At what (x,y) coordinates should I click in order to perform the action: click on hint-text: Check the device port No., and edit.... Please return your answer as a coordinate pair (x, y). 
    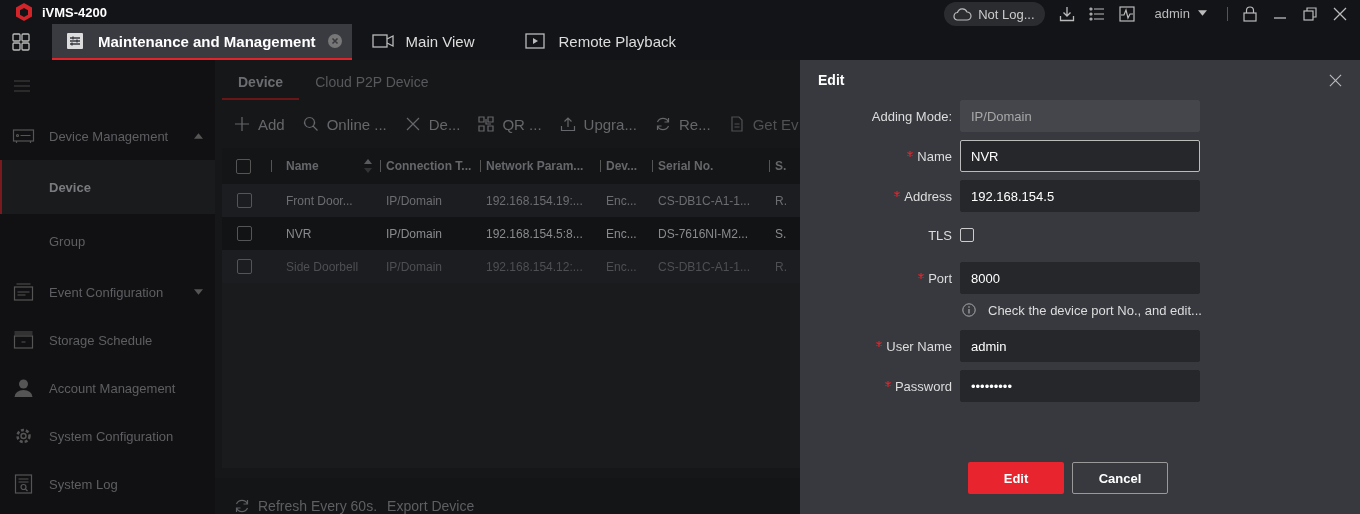
    Looking at the image, I should click on (1095, 310).